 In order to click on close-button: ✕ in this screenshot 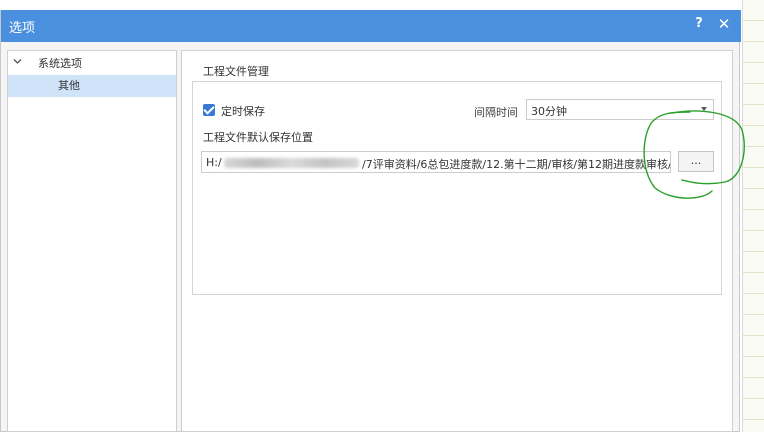, I will do `click(724, 25)`.